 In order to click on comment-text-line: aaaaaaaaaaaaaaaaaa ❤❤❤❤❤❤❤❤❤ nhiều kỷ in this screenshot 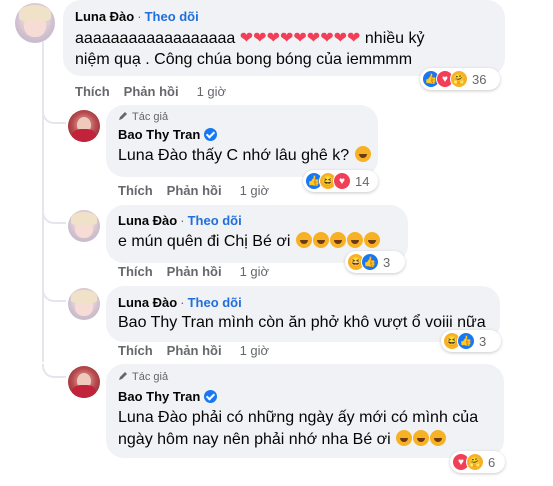, I will do `click(250, 38)`.